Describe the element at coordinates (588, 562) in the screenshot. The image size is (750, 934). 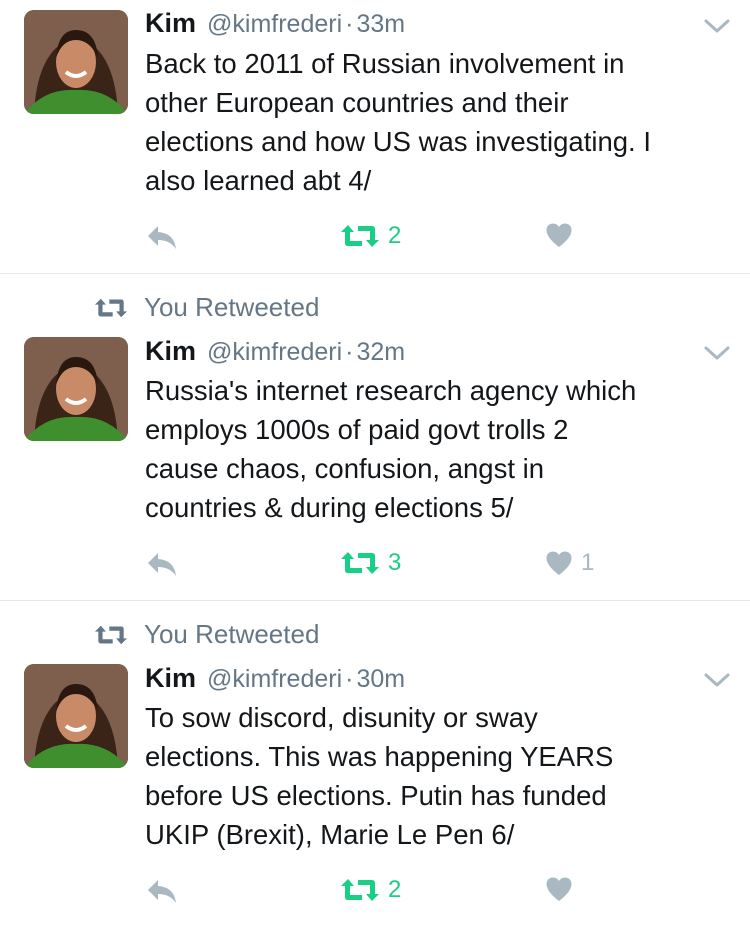
I see `like-count: 1` at that location.